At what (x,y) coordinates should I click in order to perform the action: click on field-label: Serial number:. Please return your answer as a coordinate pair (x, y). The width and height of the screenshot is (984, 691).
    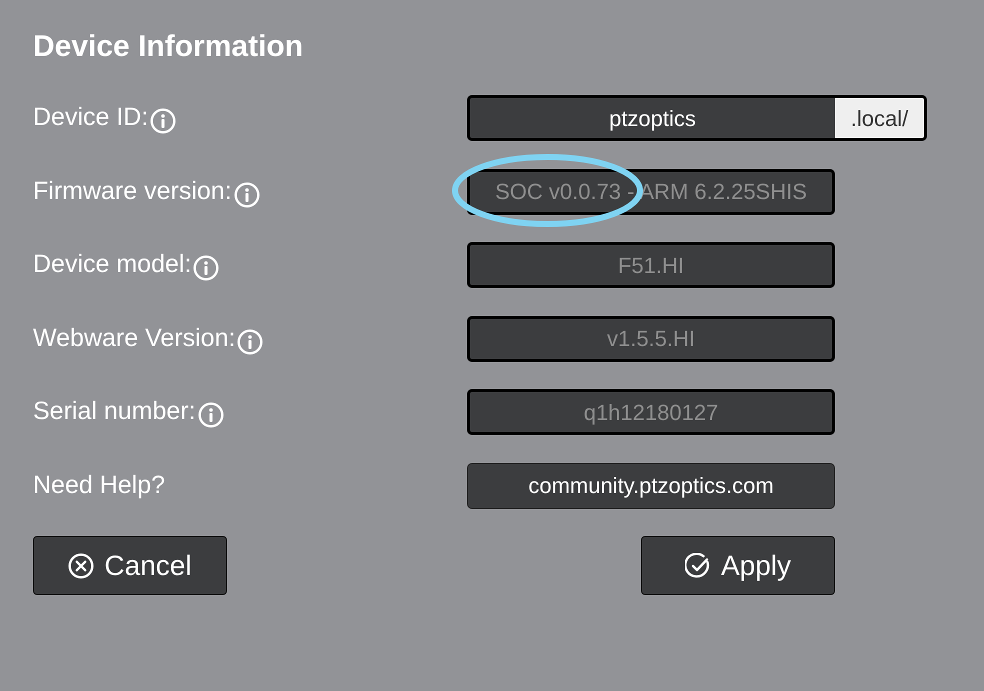
    Looking at the image, I should click on (114, 412).